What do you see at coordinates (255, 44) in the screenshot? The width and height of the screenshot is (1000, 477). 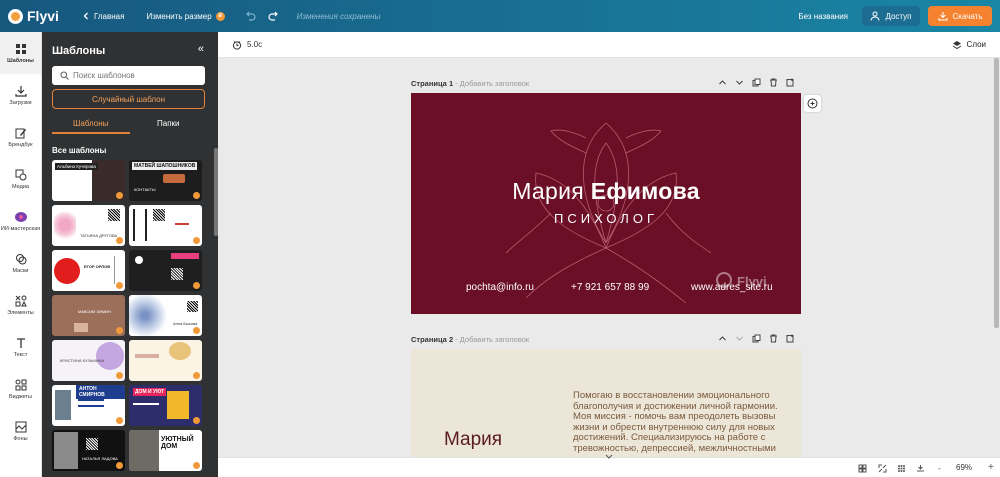 I see `timer-value: 5.0с` at bounding box center [255, 44].